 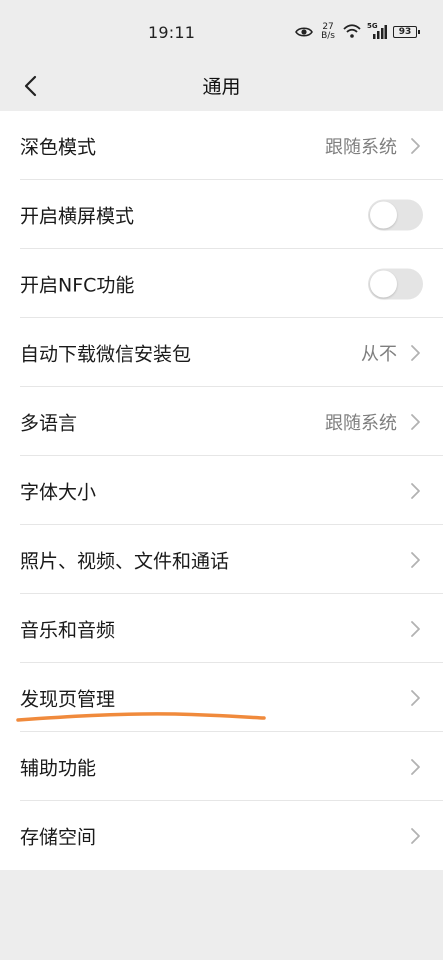 I want to click on setting-label: 照片、视频、文件和通话, so click(x=125, y=561).